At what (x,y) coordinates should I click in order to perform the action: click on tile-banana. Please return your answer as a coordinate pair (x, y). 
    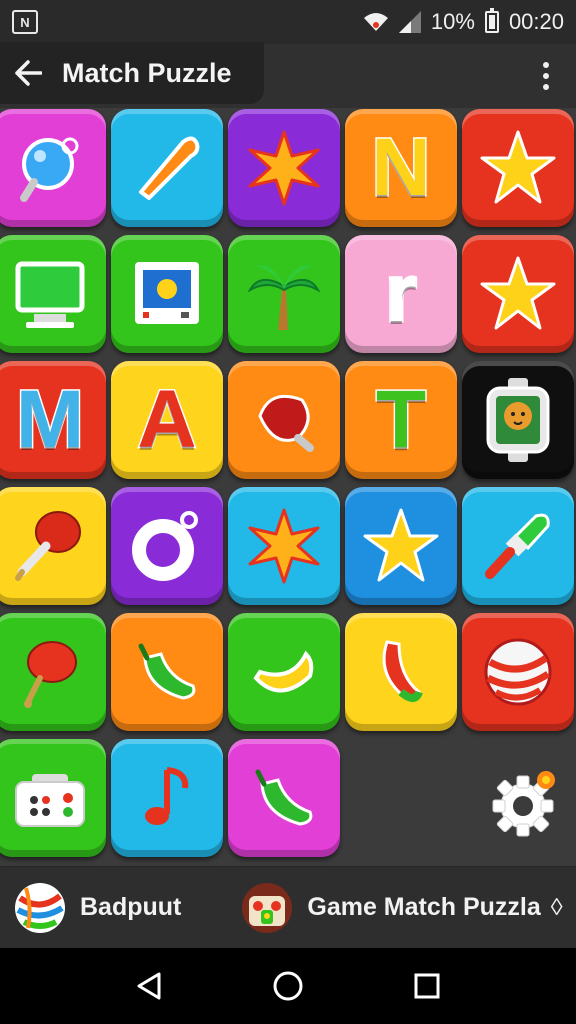
    Looking at the image, I should click on (284, 672).